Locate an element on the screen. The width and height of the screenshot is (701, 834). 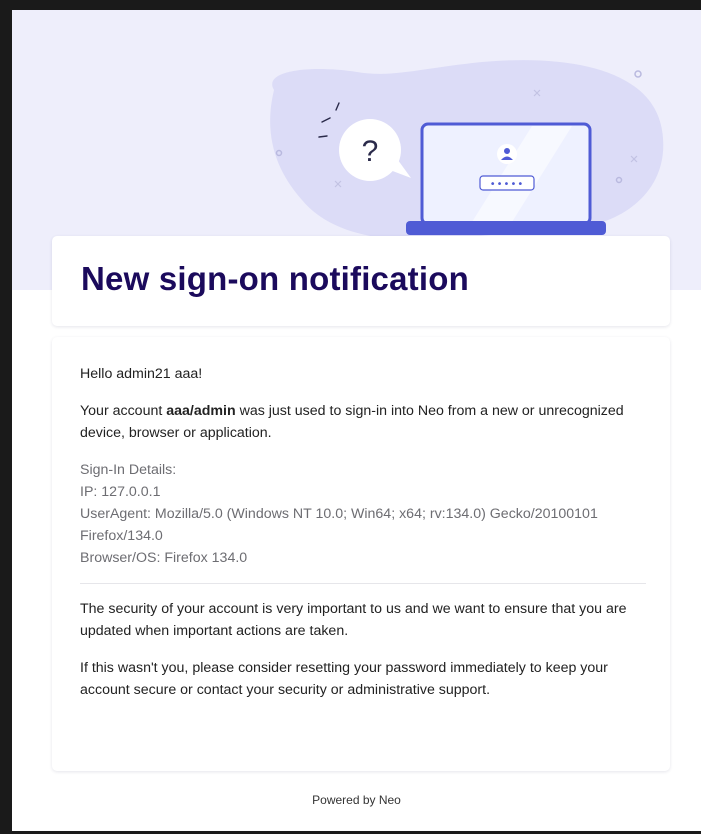
account-name: aaa/admin is located at coordinates (201, 411).